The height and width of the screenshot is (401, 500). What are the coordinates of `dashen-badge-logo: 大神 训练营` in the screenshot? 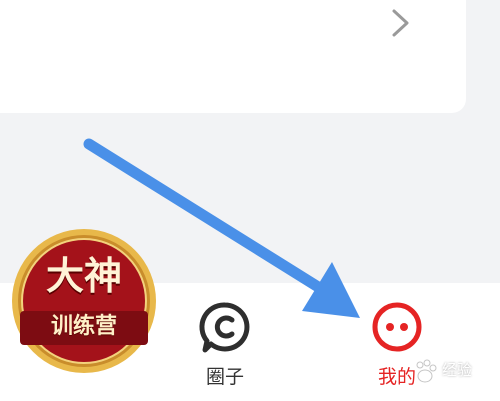 It's located at (84, 301).